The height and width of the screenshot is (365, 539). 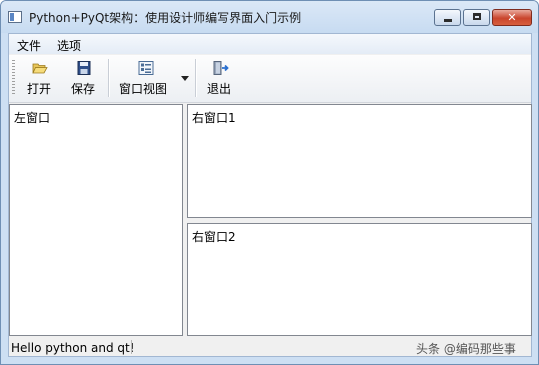 What do you see at coordinates (219, 89) in the screenshot?
I see `exit-label: 退出` at bounding box center [219, 89].